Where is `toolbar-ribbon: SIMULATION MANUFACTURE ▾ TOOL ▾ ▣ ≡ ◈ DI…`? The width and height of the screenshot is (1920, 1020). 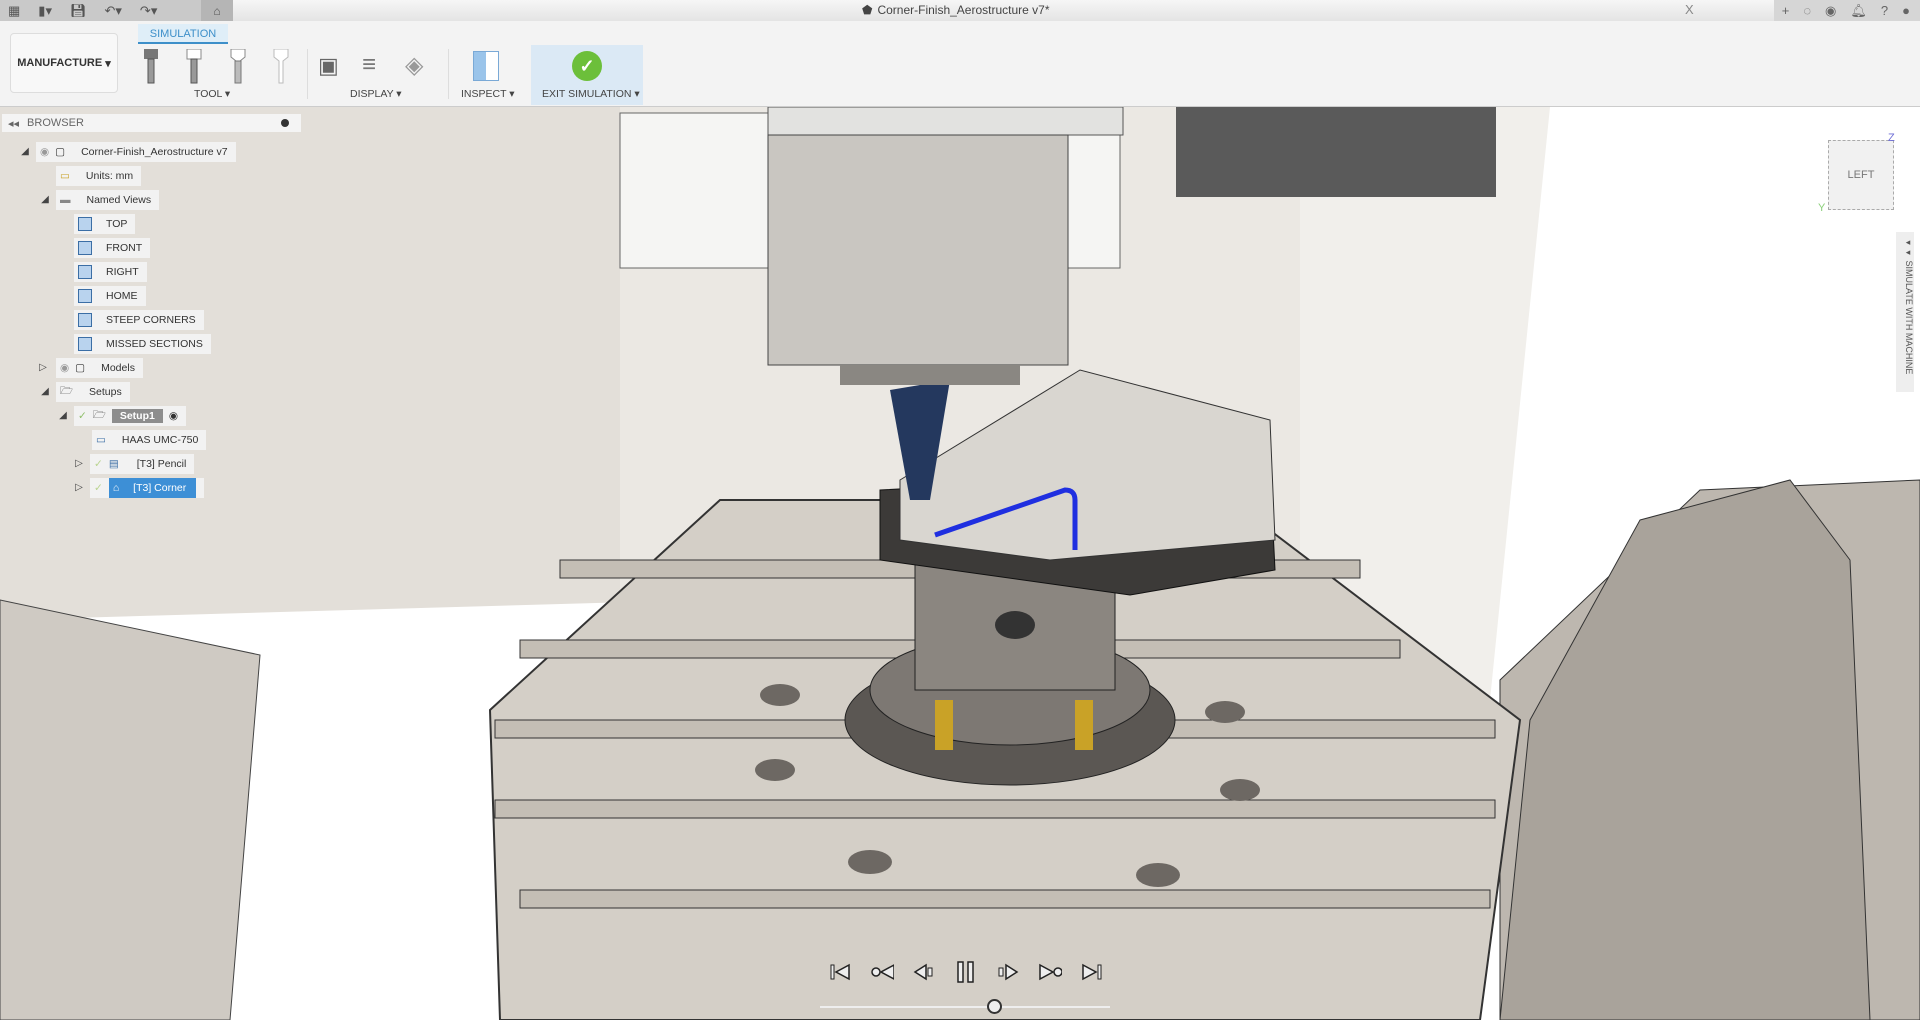
toolbar-ribbon: SIMULATION MANUFACTURE ▾ TOOL ▾ ▣ ≡ ◈ DI… is located at coordinates (960, 64).